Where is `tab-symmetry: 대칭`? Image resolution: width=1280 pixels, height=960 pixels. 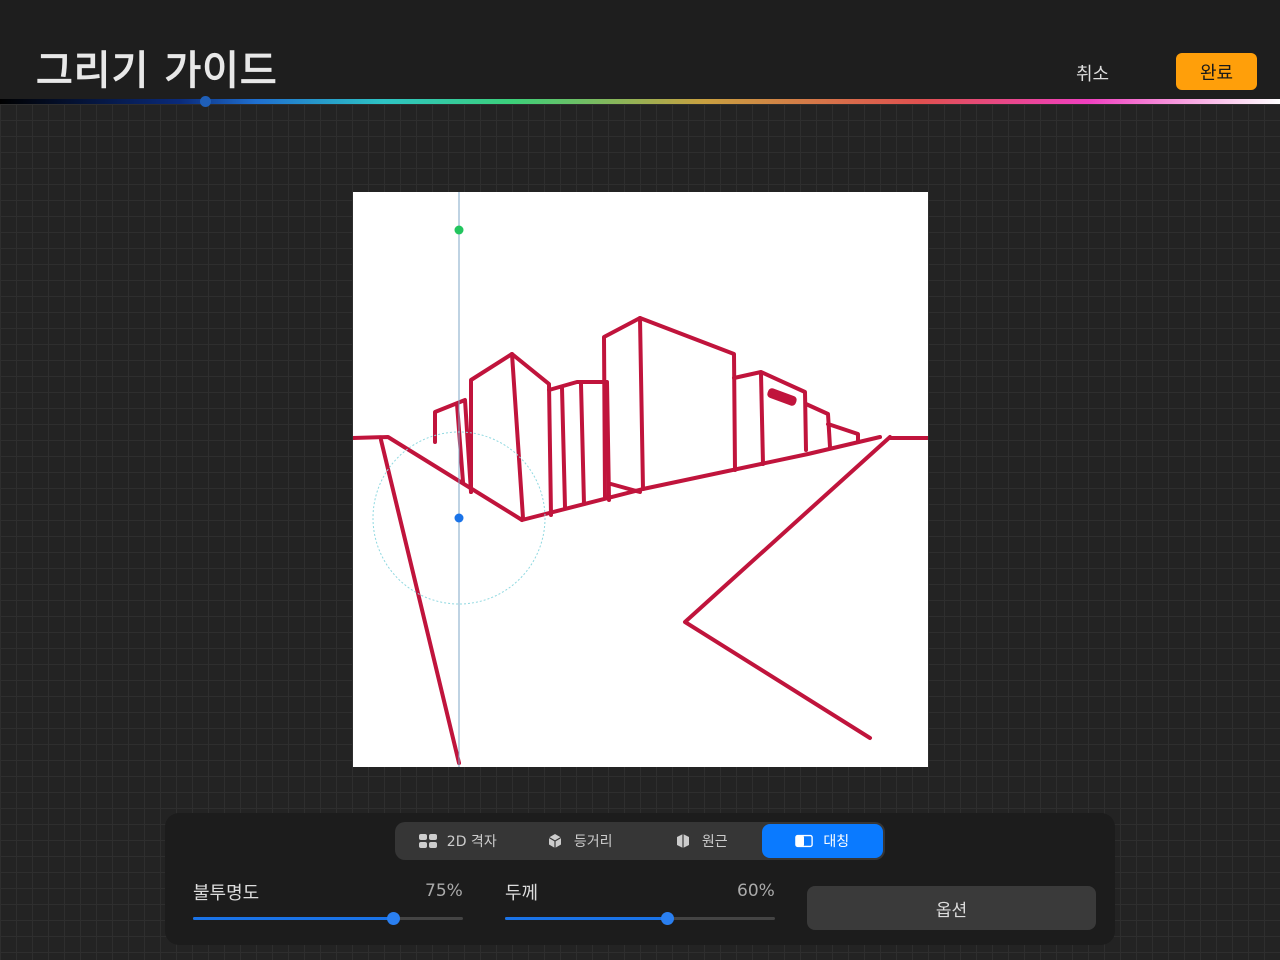
tab-symmetry: 대칭 is located at coordinates (822, 841).